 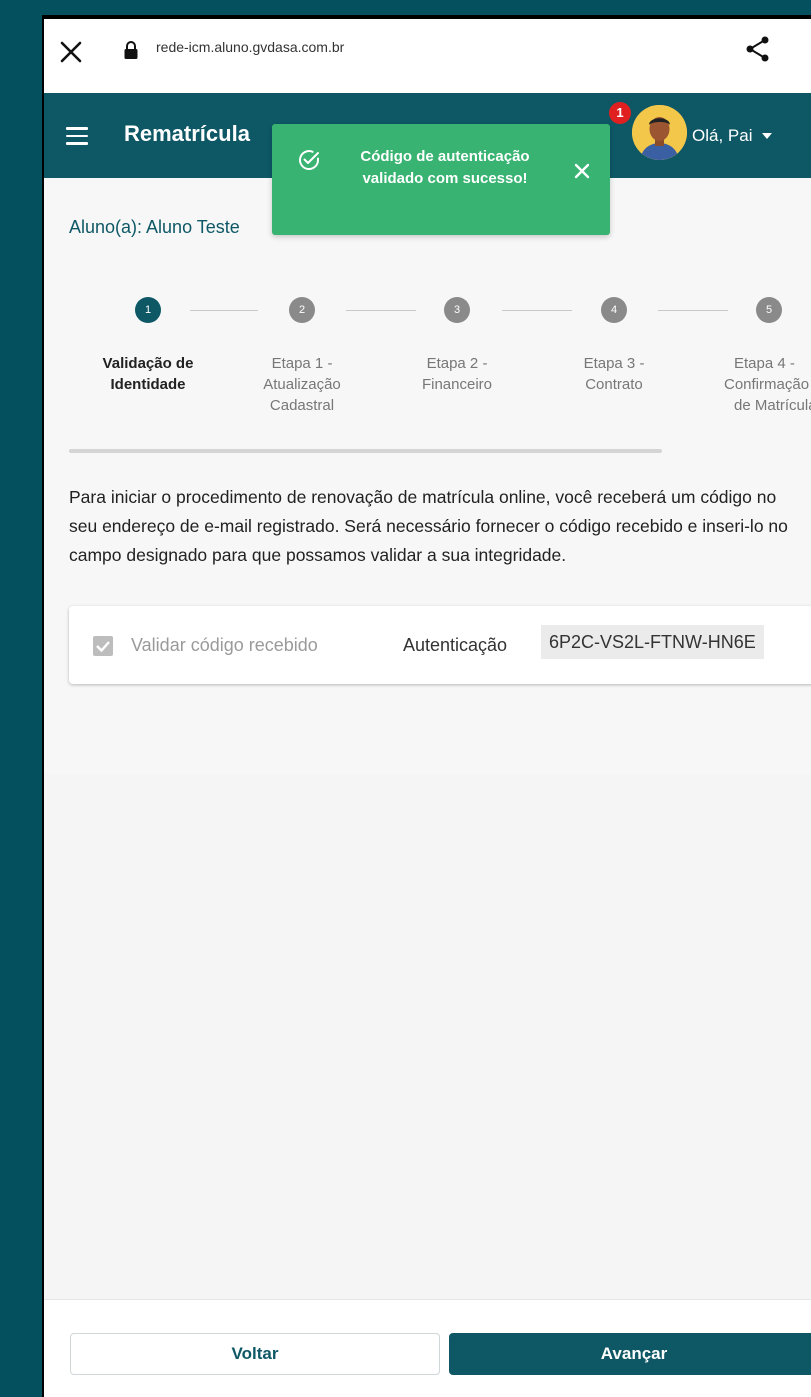 I want to click on student-label: Aluno(a): Aluno Teste, so click(x=154, y=227).